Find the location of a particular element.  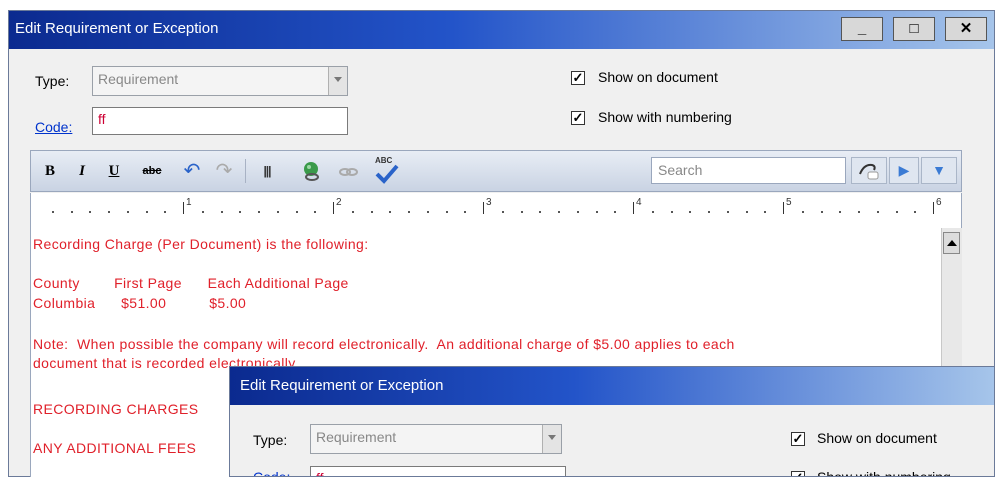

ruler-number: 3 is located at coordinates (489, 202).